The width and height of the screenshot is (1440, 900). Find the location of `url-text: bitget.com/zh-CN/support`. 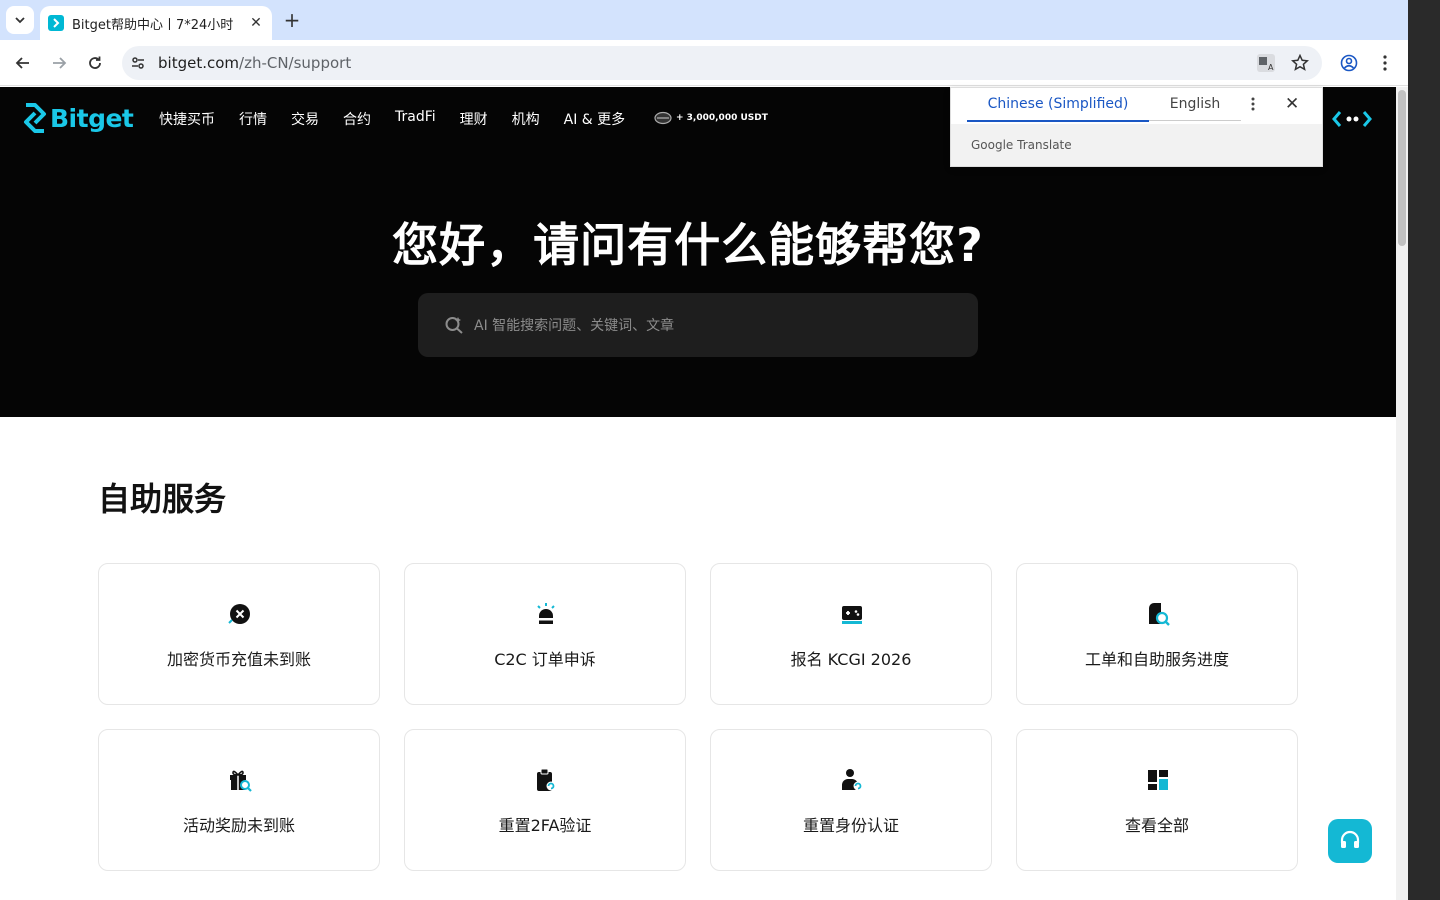

url-text: bitget.com/zh-CN/support is located at coordinates (255, 63).